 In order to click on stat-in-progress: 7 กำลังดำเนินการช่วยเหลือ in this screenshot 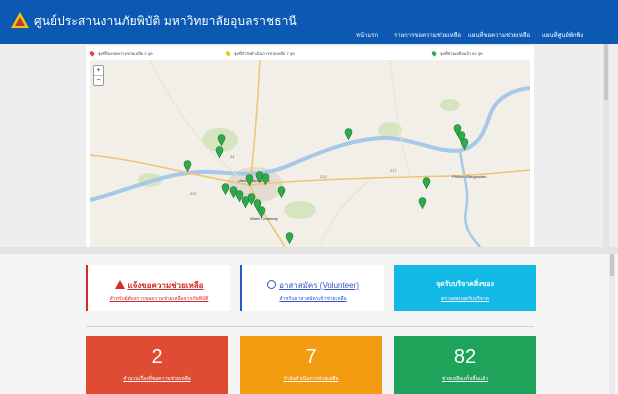, I will do `click(311, 365)`.